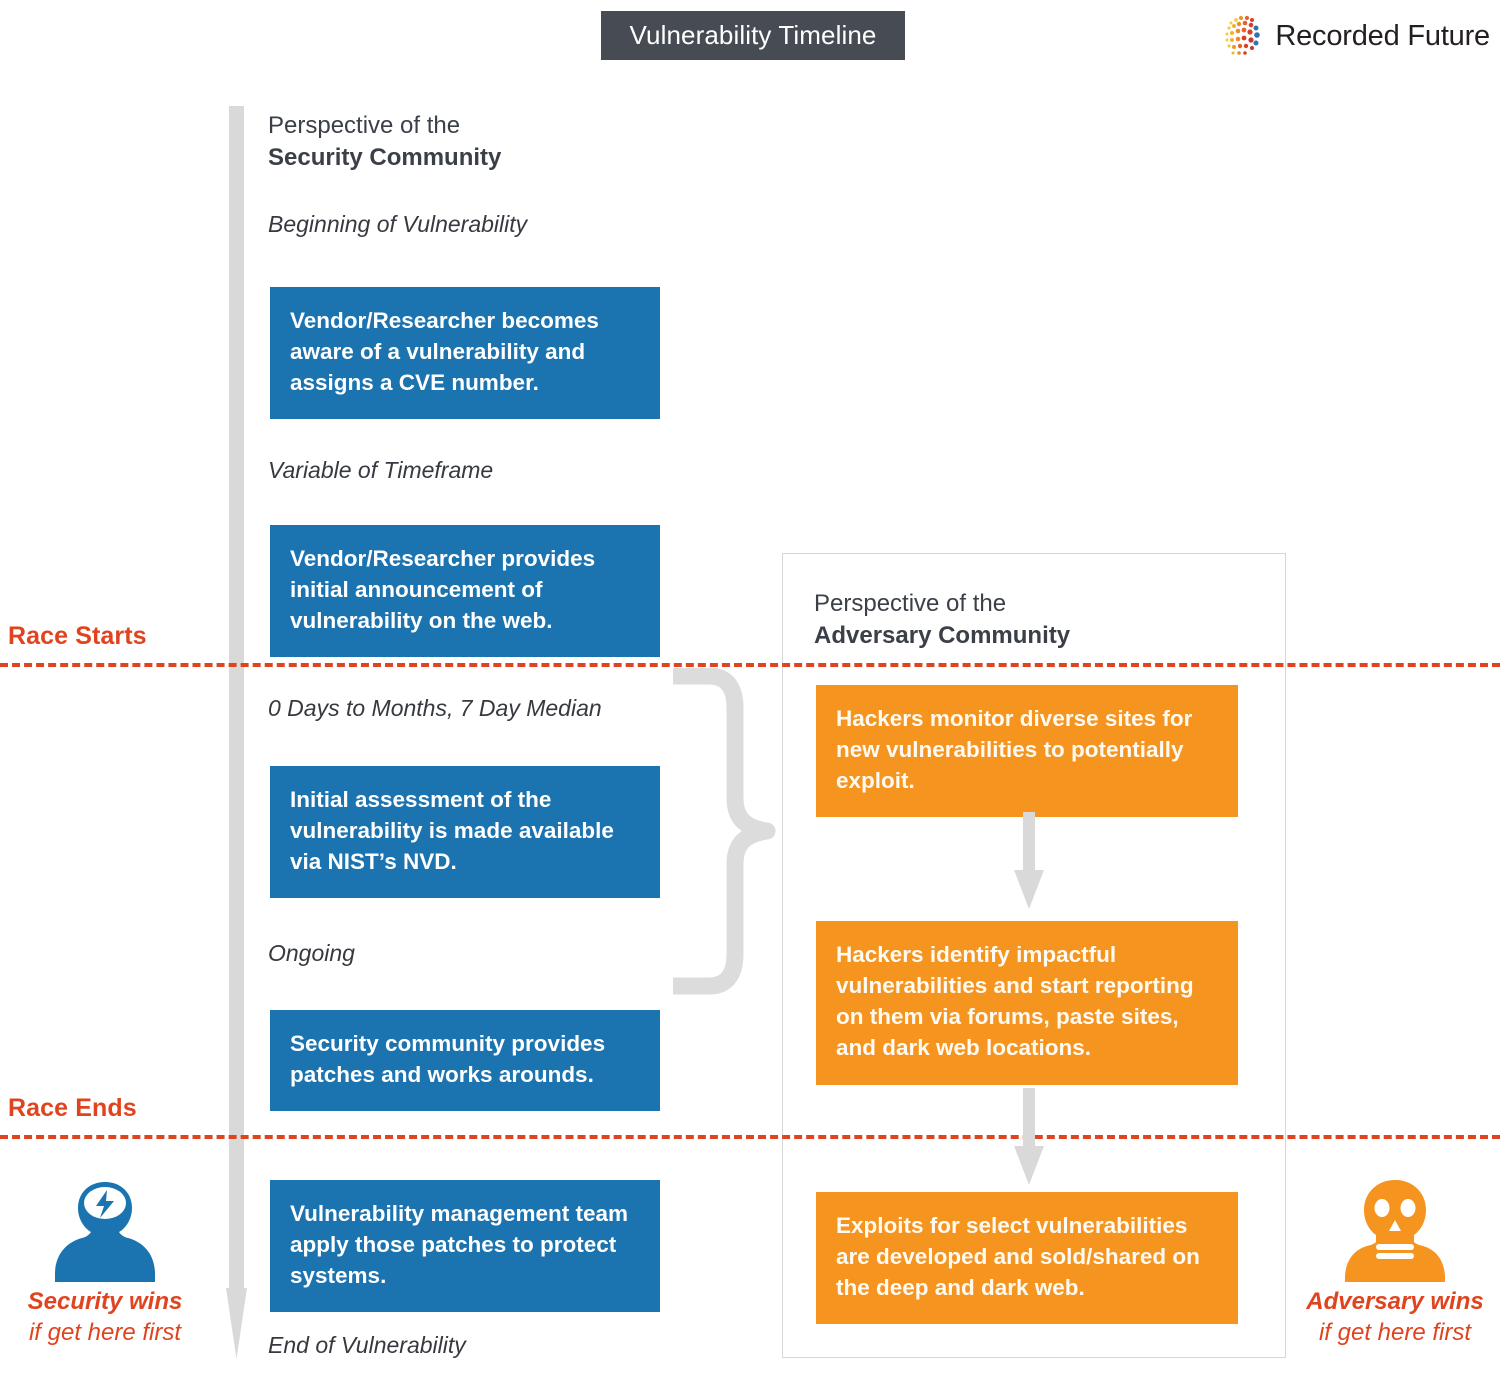  Describe the element at coordinates (435, 708) in the screenshot. I see `phase-label-median: 0 Days to Months, 7 Day Median` at that location.